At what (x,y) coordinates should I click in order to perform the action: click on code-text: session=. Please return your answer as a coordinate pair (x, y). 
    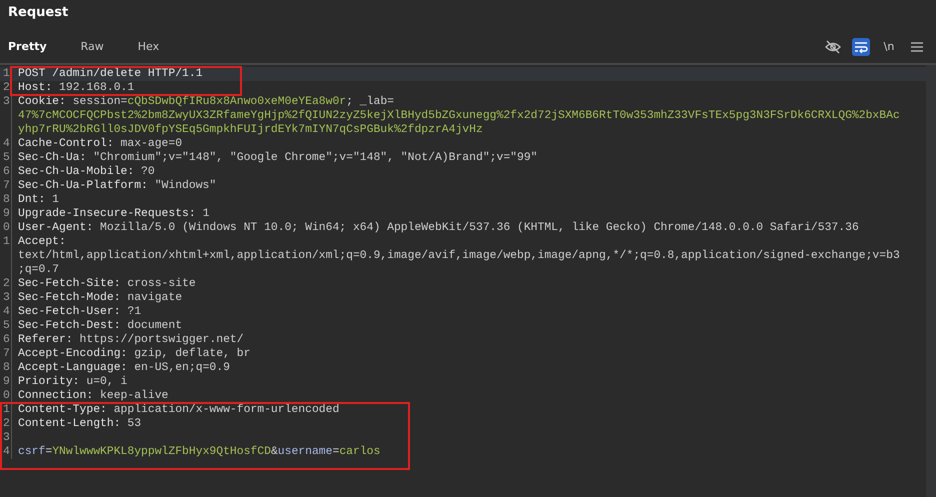
    Looking at the image, I should click on (100, 102).